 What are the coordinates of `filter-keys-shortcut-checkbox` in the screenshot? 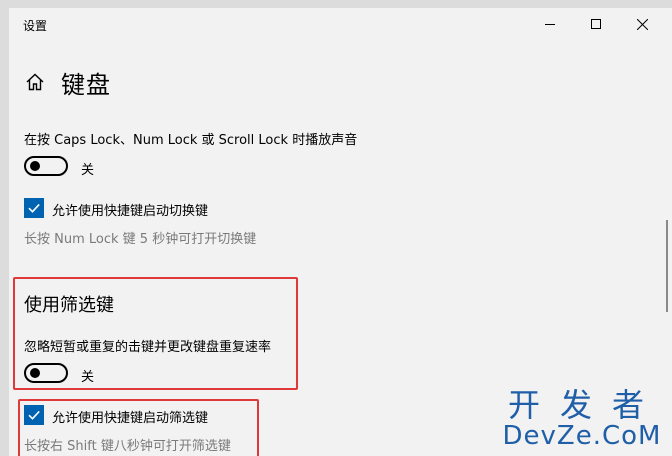 It's located at (34, 415).